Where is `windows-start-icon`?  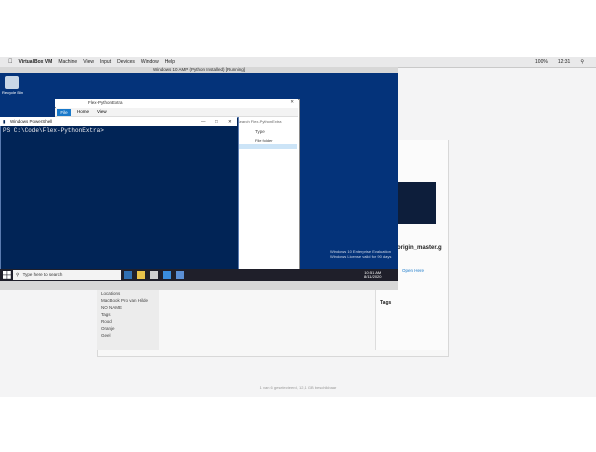
windows-start-icon is located at coordinates (7, 275).